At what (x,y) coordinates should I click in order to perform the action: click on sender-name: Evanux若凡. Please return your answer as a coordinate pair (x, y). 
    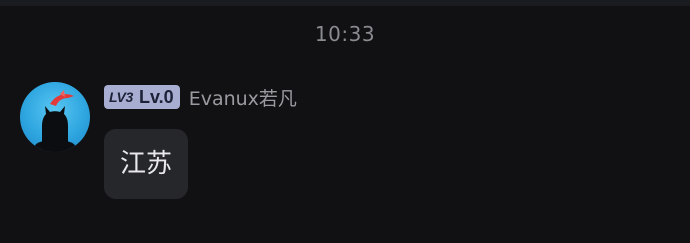
    Looking at the image, I should click on (243, 97).